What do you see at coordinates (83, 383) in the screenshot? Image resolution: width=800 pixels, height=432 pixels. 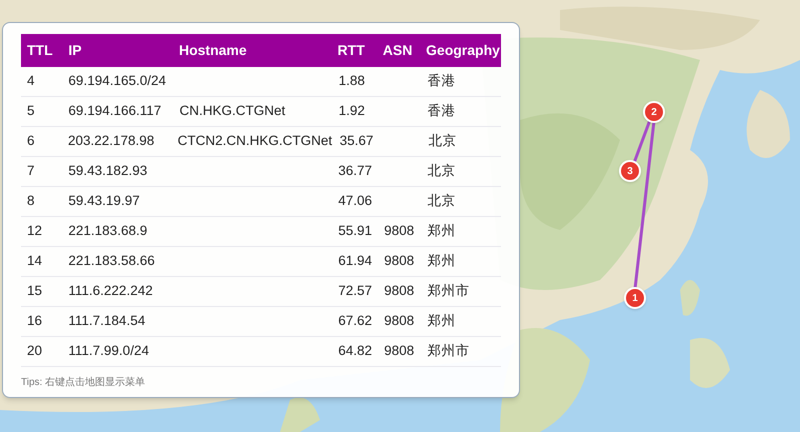 I see `tips-text: Tips: 右键点击地图显示菜单` at bounding box center [83, 383].